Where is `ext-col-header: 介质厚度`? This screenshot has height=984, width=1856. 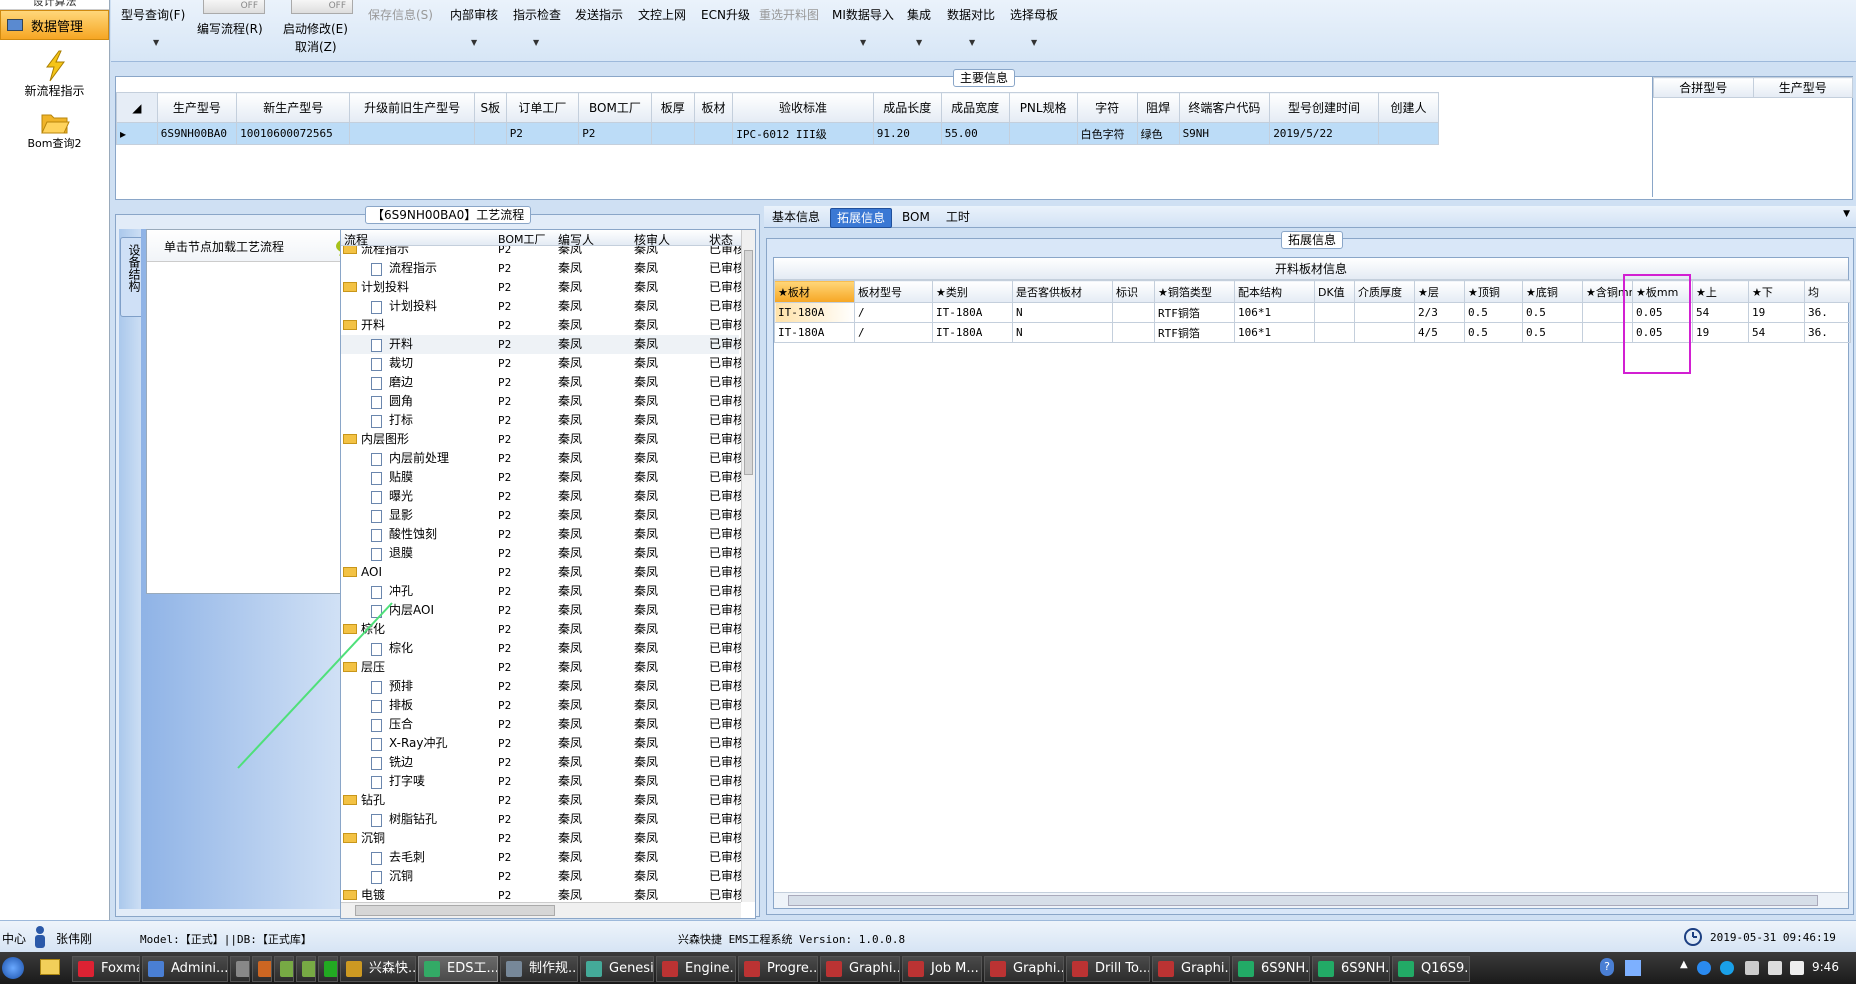
ext-col-header: 介质厚度 is located at coordinates (1384, 291).